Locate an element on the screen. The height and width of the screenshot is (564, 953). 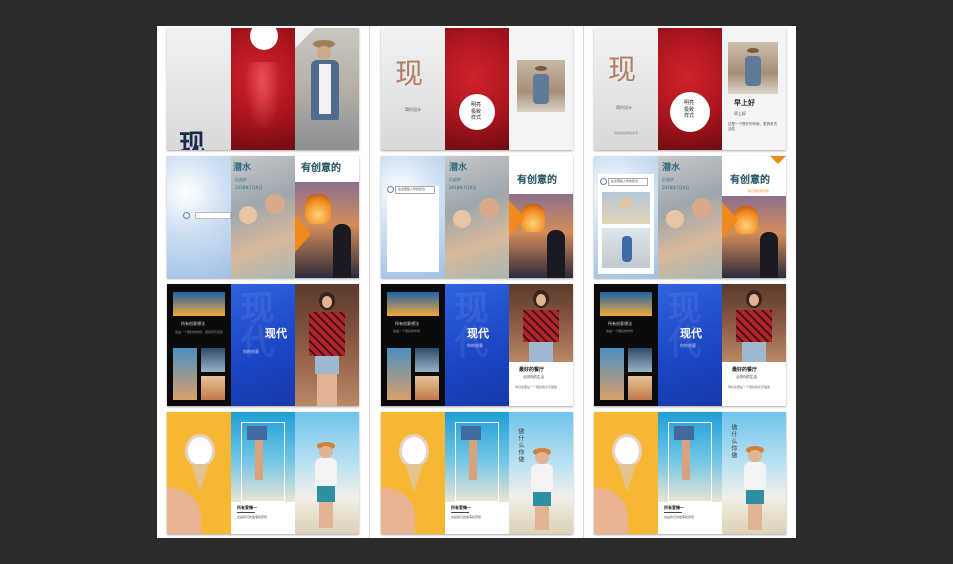
footer-text: 请在此处添加文字 is located at coordinates (626, 133).